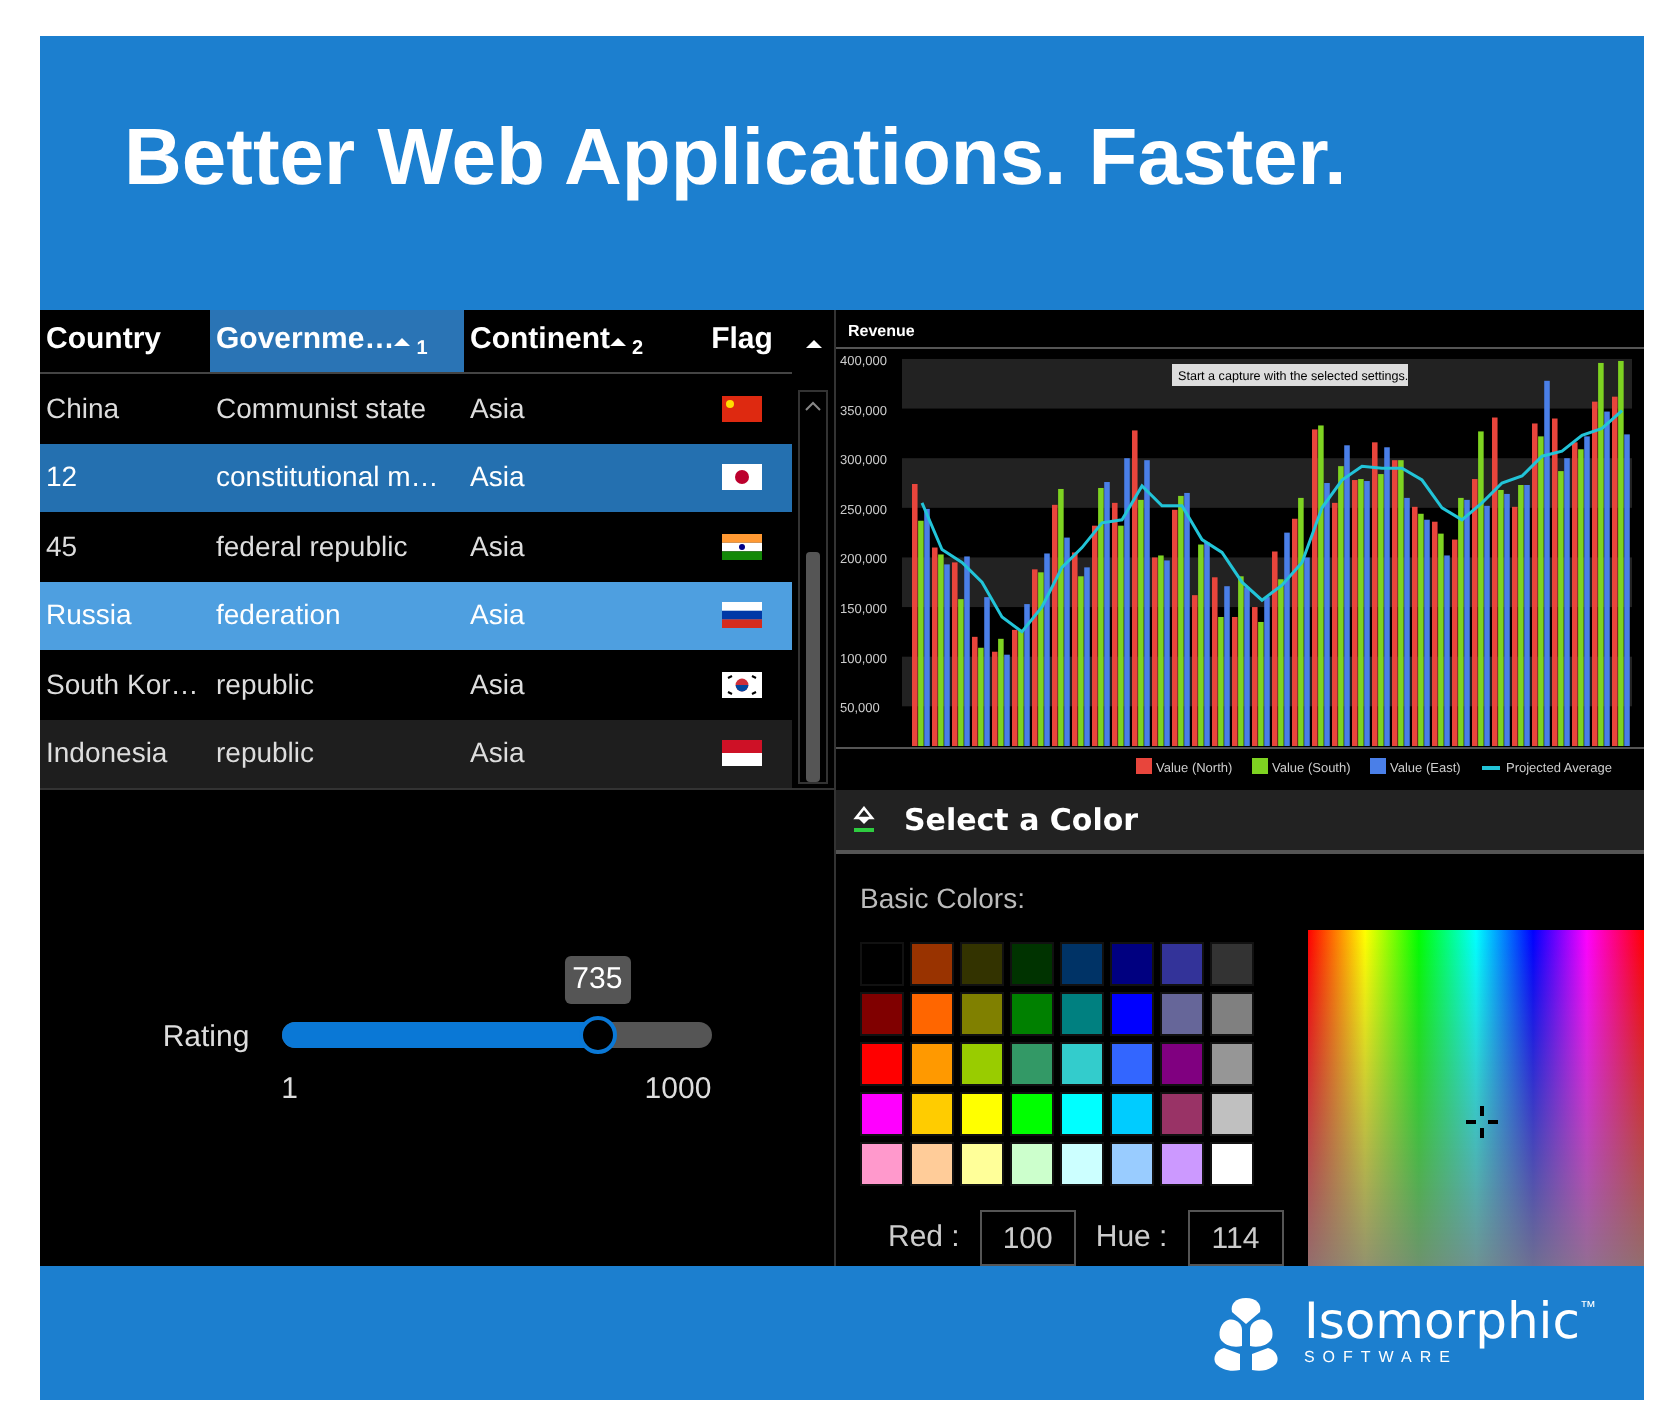 The image size is (1674, 1404). What do you see at coordinates (125, 341) in the screenshot?
I see `column-header: Country` at bounding box center [125, 341].